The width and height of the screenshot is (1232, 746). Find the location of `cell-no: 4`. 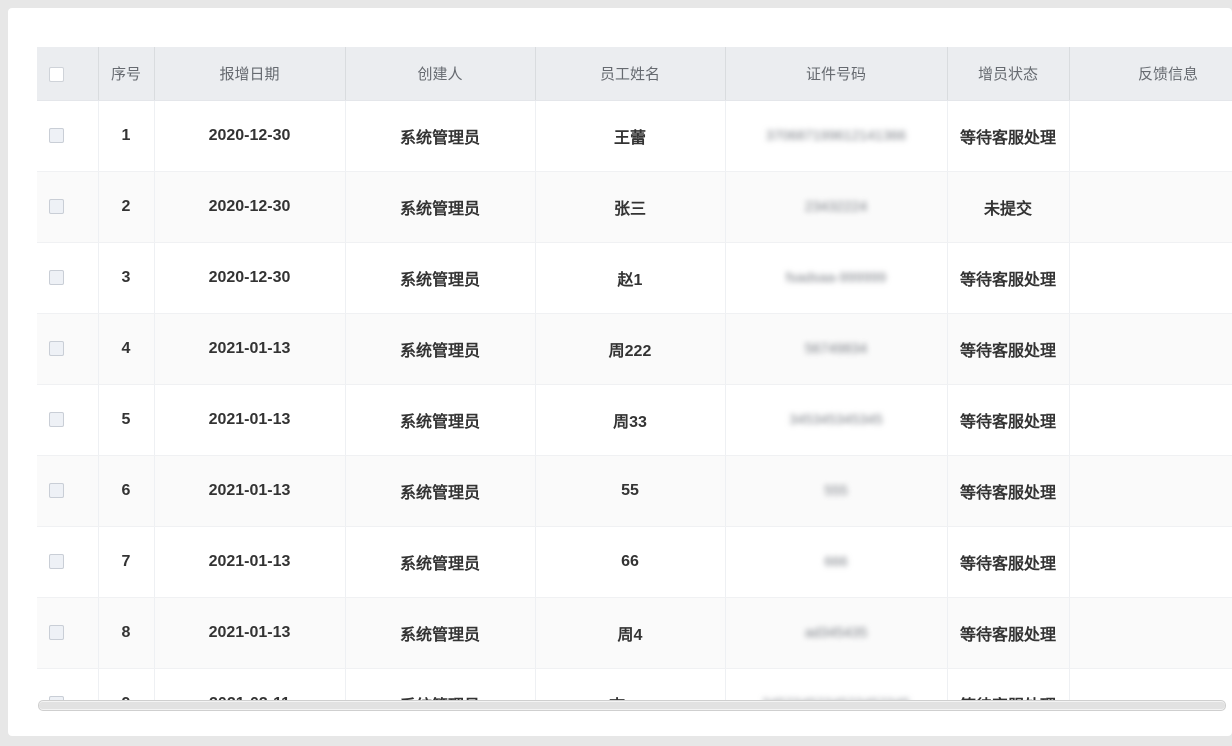

cell-no: 4 is located at coordinates (126, 349).